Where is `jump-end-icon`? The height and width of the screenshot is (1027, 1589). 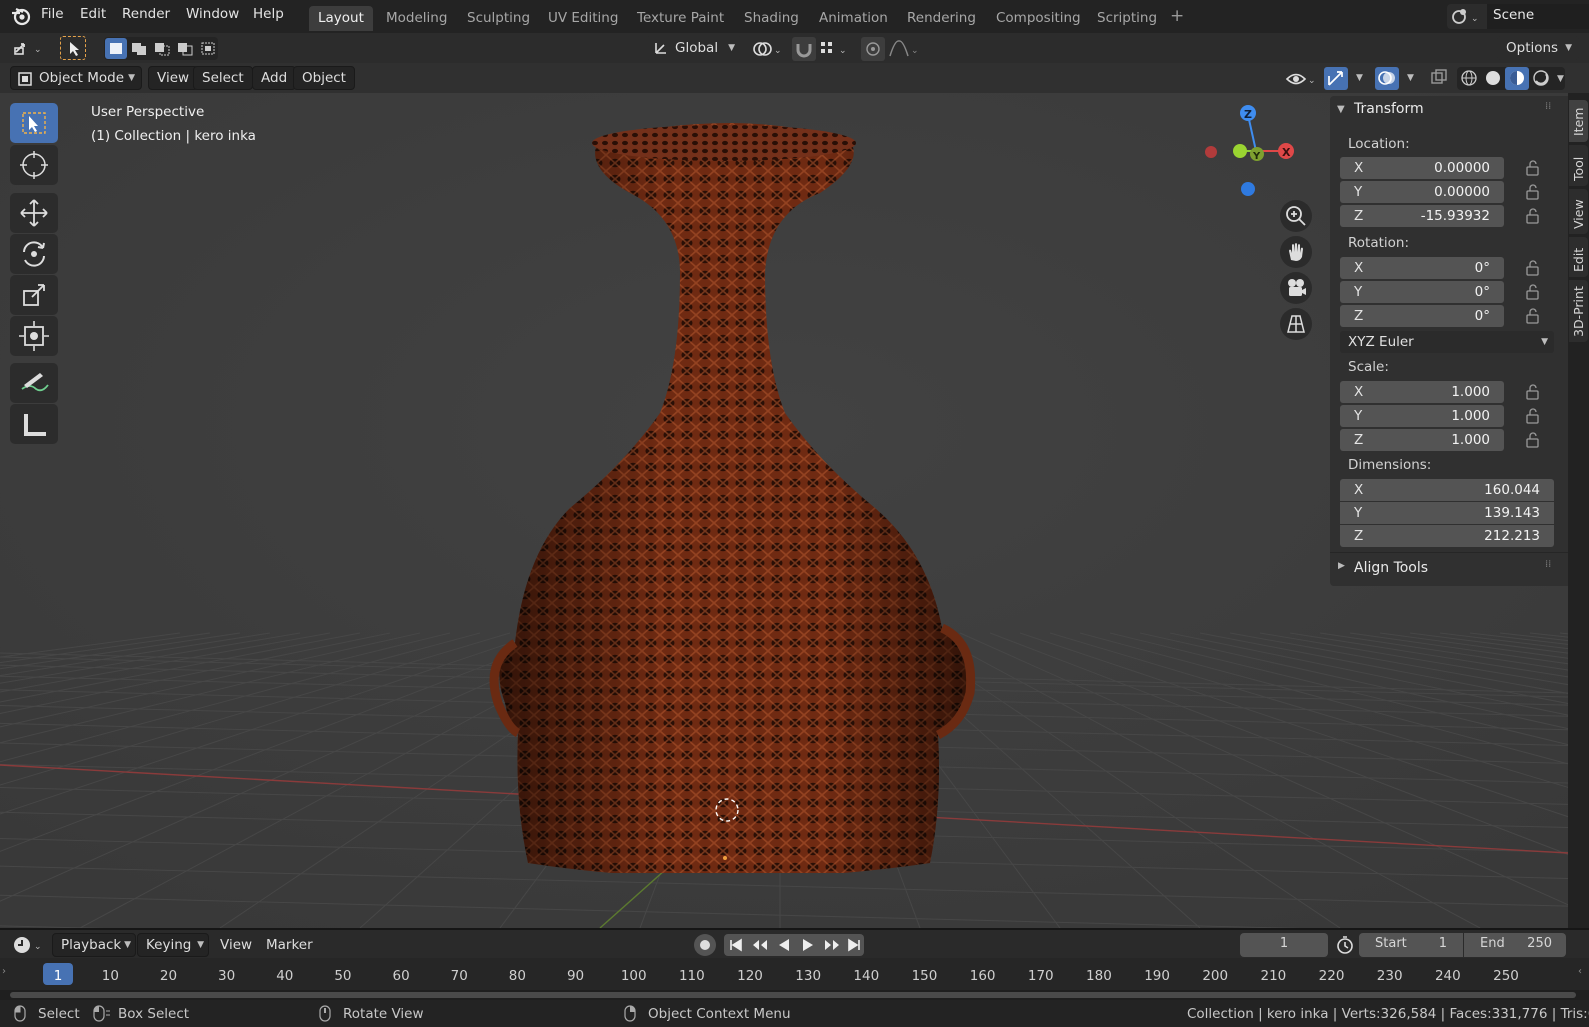
jump-end-icon is located at coordinates (854, 945).